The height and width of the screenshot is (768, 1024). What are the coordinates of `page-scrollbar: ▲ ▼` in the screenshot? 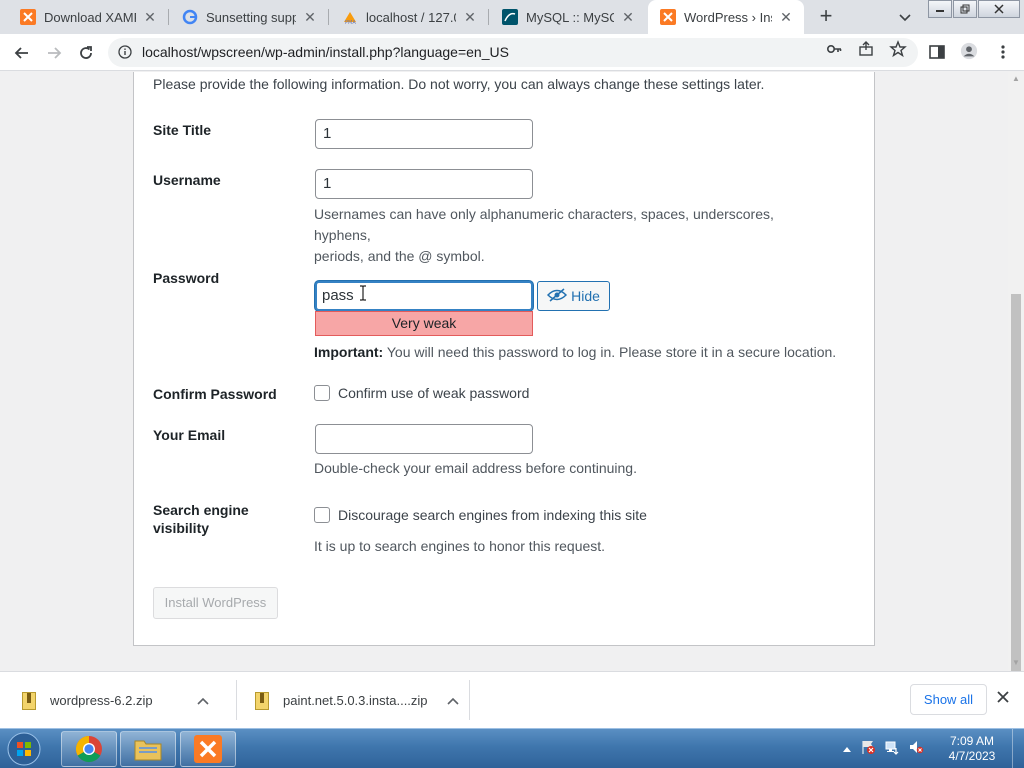 It's located at (1016, 398).